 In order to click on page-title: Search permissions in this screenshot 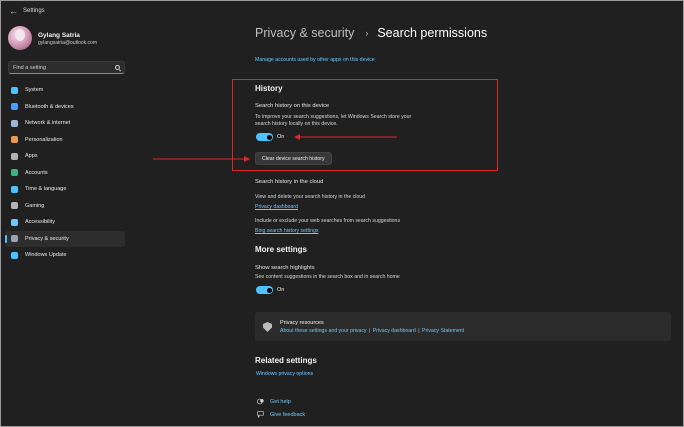, I will do `click(432, 33)`.